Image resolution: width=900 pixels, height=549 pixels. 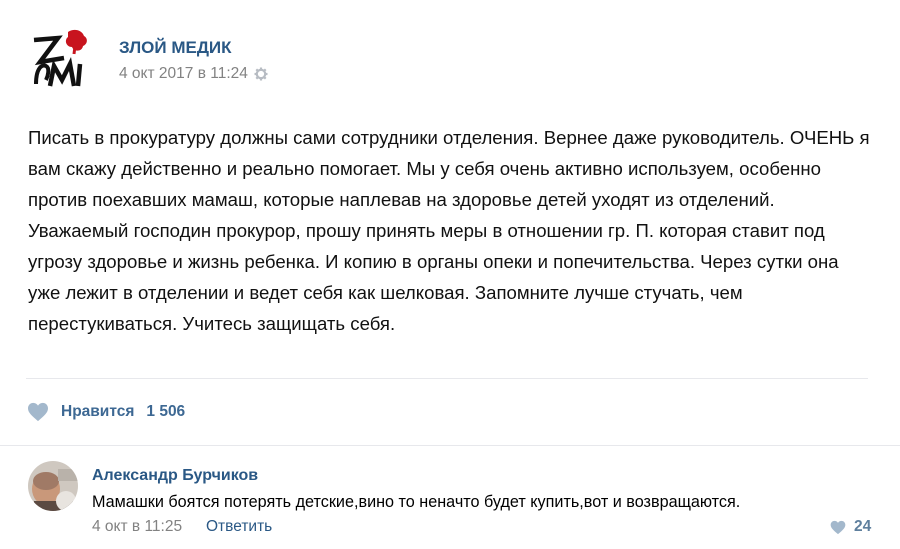 What do you see at coordinates (175, 476) in the screenshot?
I see `comment-author-name: Александр Бурчиков` at bounding box center [175, 476].